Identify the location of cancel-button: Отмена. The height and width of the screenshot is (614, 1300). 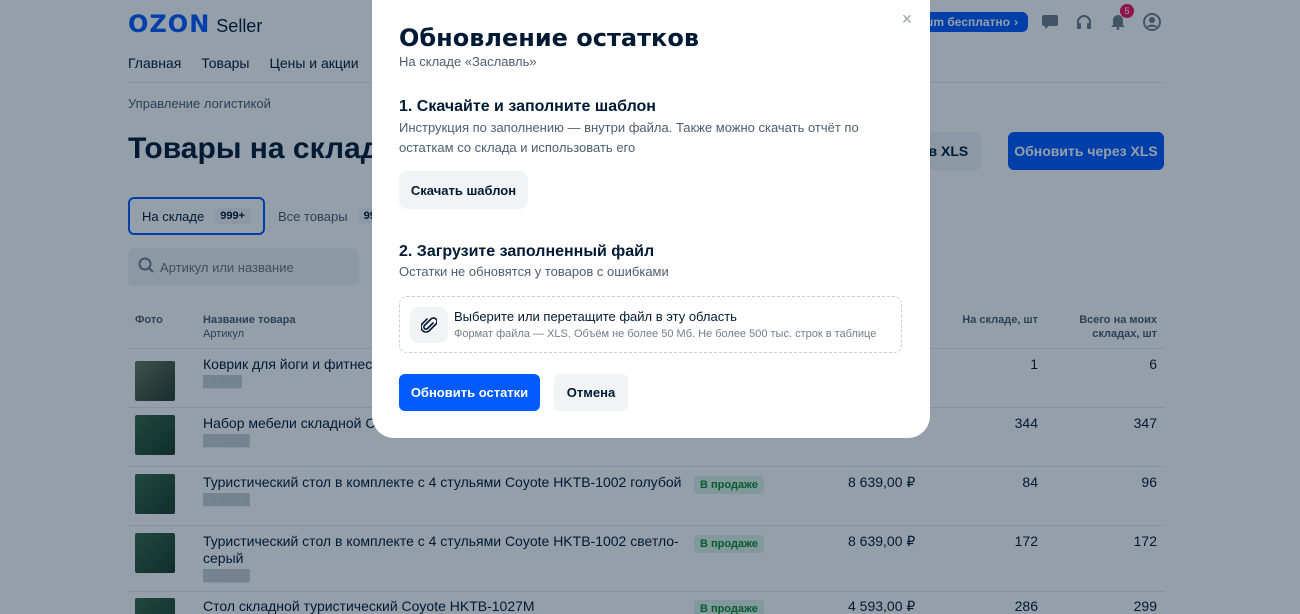
(591, 392).